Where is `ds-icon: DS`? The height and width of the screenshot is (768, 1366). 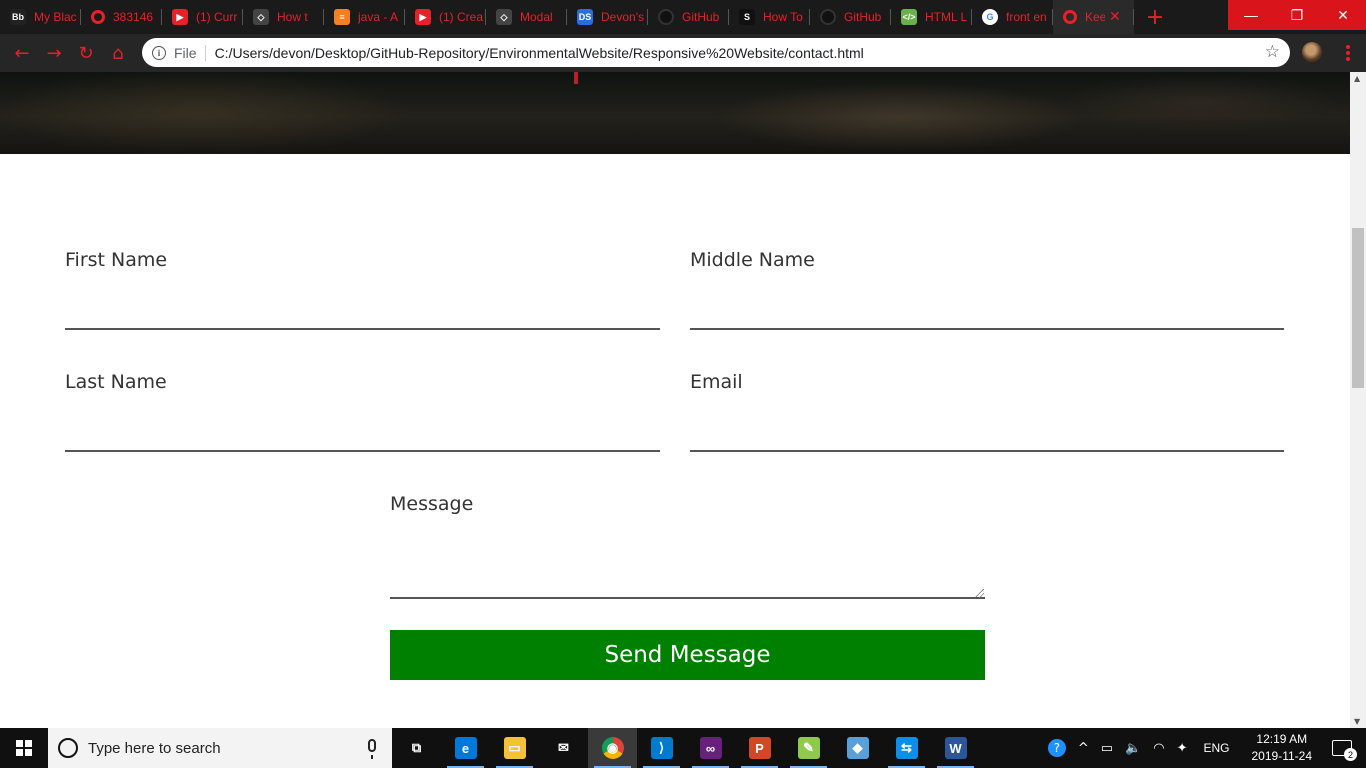 ds-icon: DS is located at coordinates (585, 17).